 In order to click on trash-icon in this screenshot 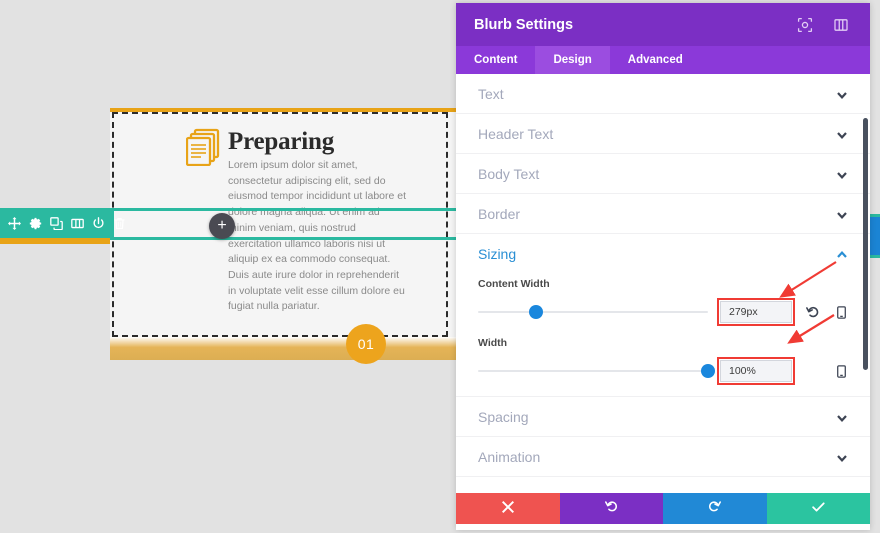, I will do `click(119, 223)`.